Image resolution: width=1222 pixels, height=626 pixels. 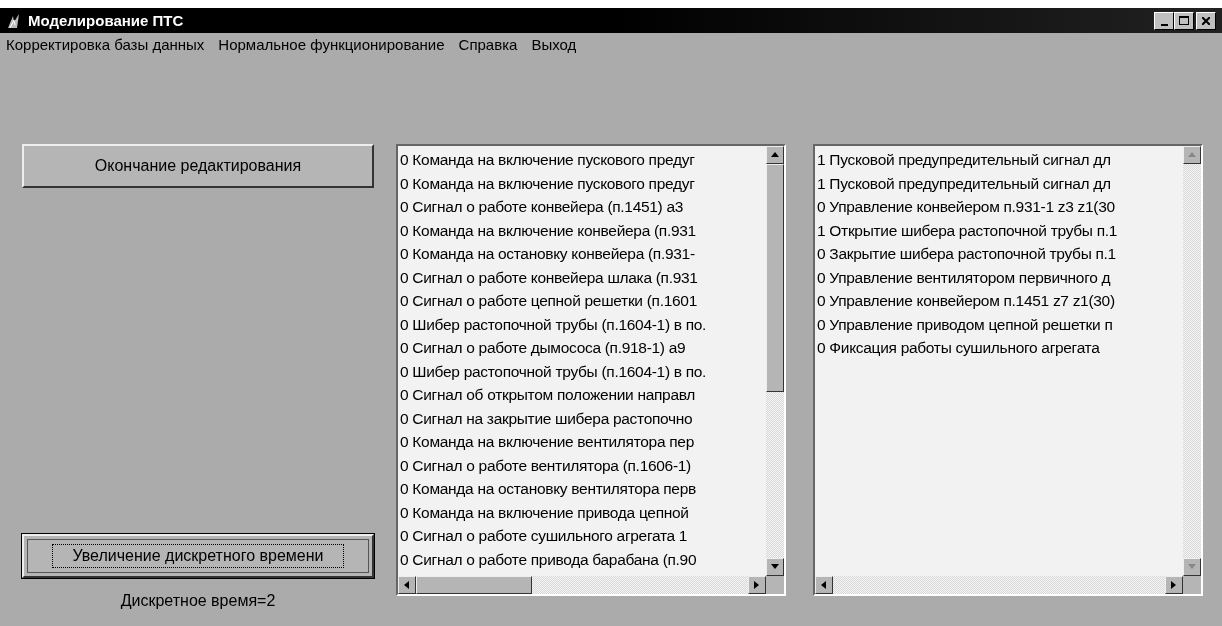 I want to click on list-item: 0 Фиксация работы сушильного агрегата, so click(x=958, y=348).